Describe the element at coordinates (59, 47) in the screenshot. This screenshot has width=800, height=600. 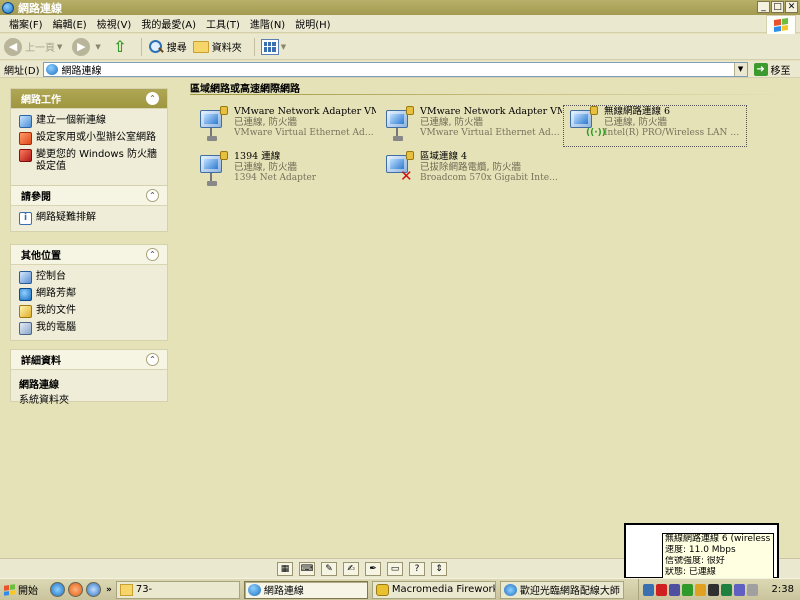
I see `back-dropdown-icon: ▼` at that location.